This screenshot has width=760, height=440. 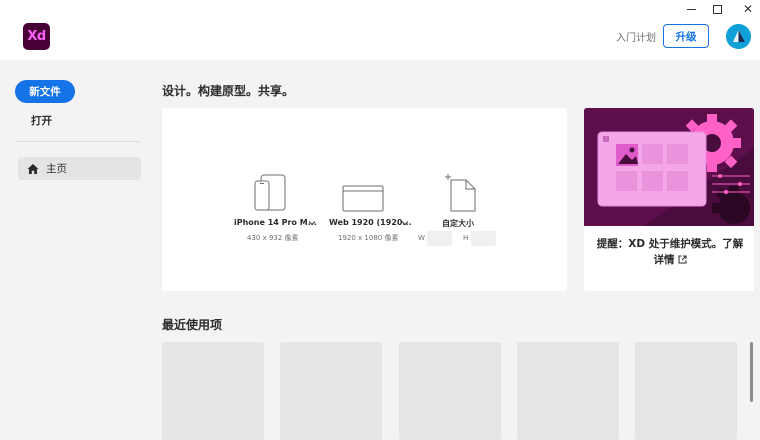 What do you see at coordinates (748, 9) in the screenshot?
I see `close-icon: ✕` at bounding box center [748, 9].